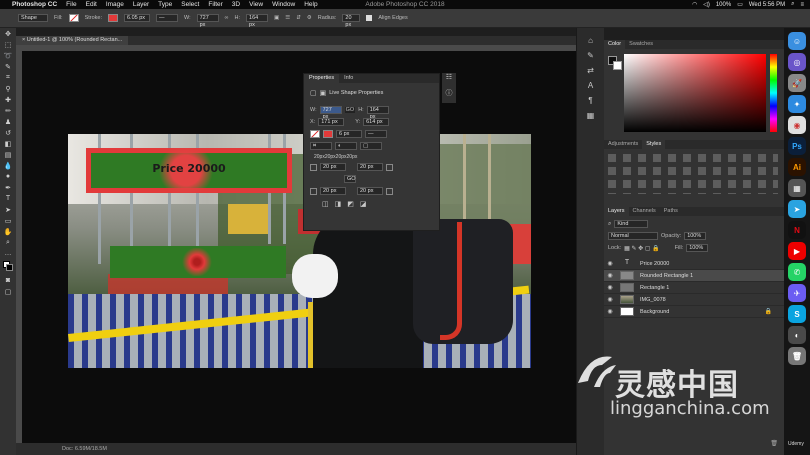 The width and height of the screenshot is (810, 455). What do you see at coordinates (8, 242) in the screenshot?
I see `zoom-tool-icon: ⌕` at bounding box center [8, 242].